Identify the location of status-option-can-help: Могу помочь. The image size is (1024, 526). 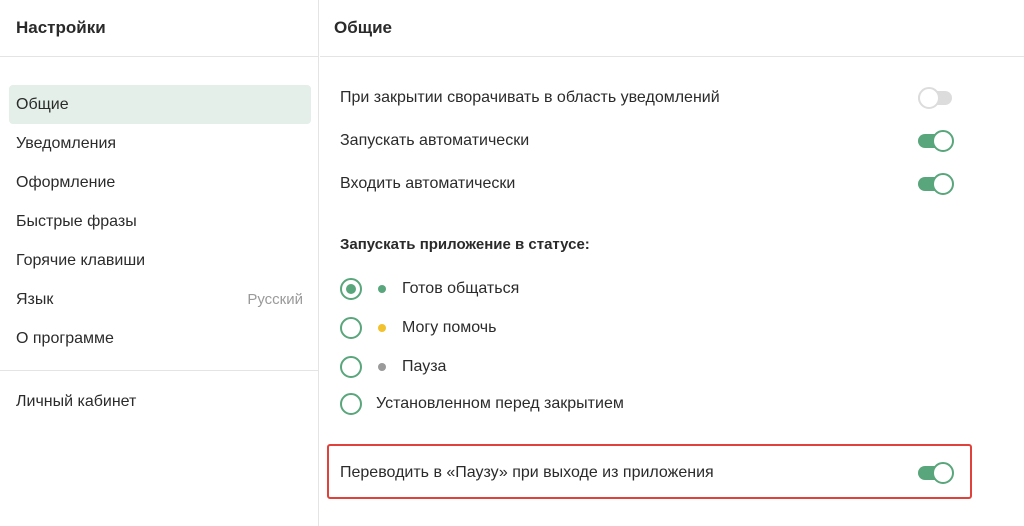
(418, 328).